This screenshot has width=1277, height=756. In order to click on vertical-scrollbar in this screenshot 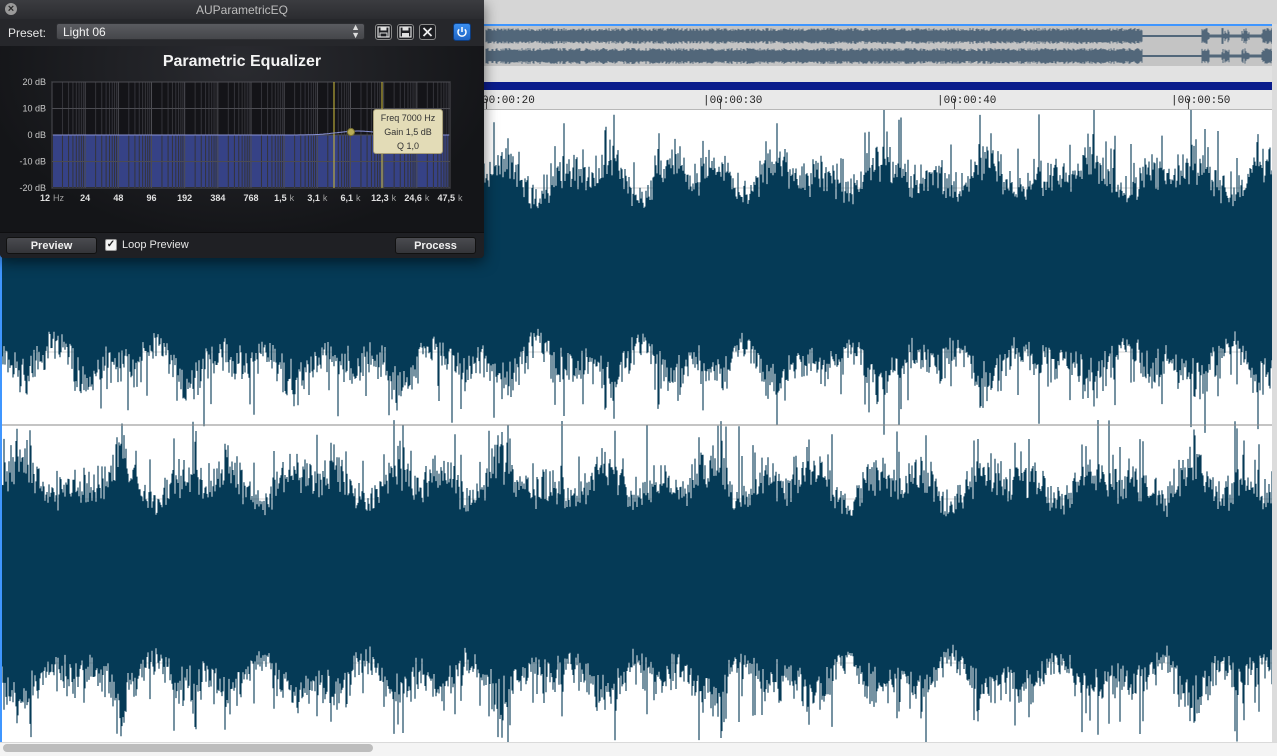, I will do `click(1274, 383)`.